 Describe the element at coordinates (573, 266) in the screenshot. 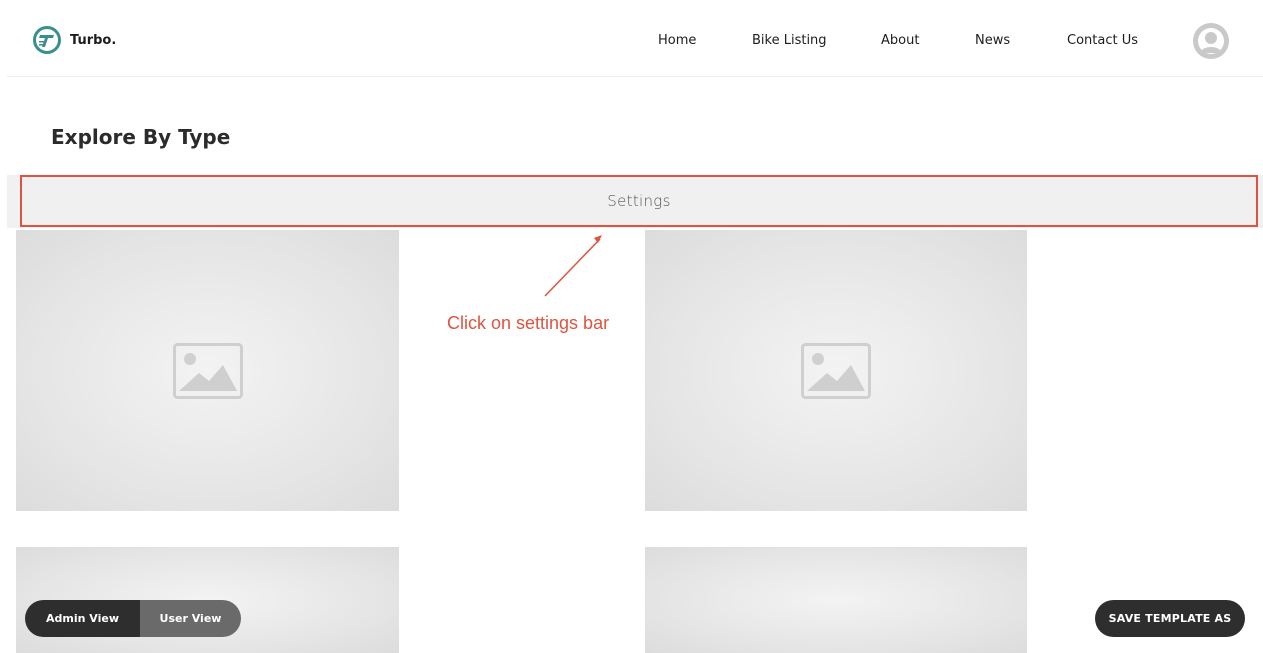

I see `annotation-arrow` at that location.